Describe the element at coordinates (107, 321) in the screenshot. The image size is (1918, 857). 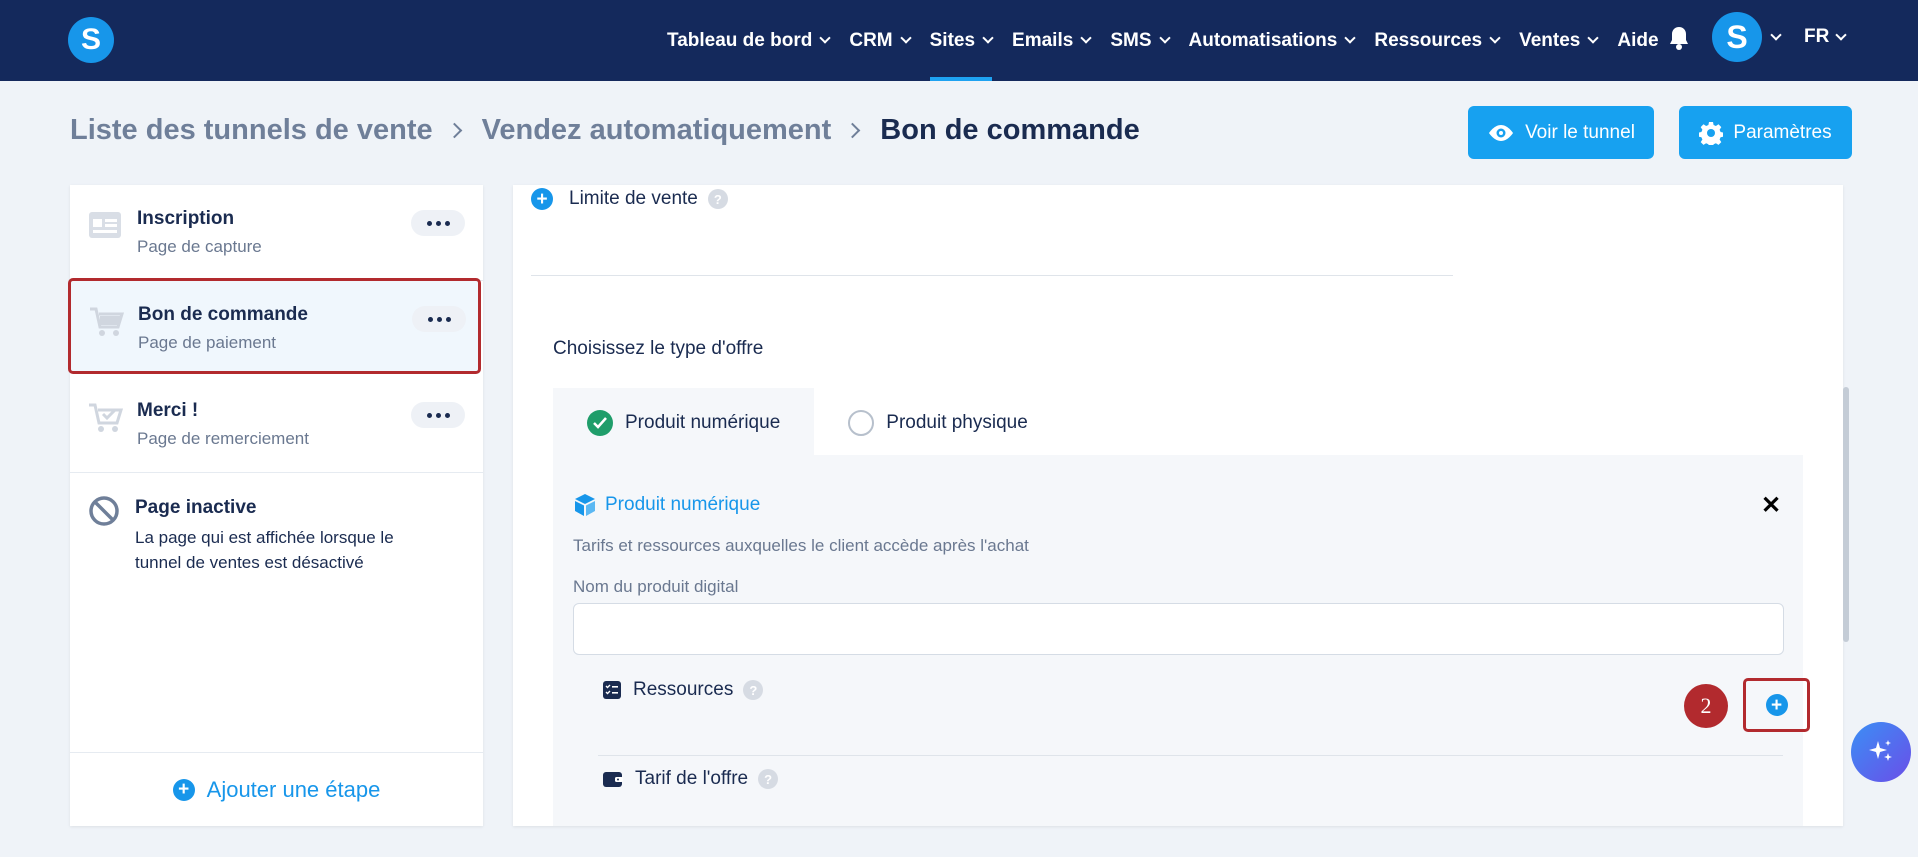
I see `cart-icon` at that location.